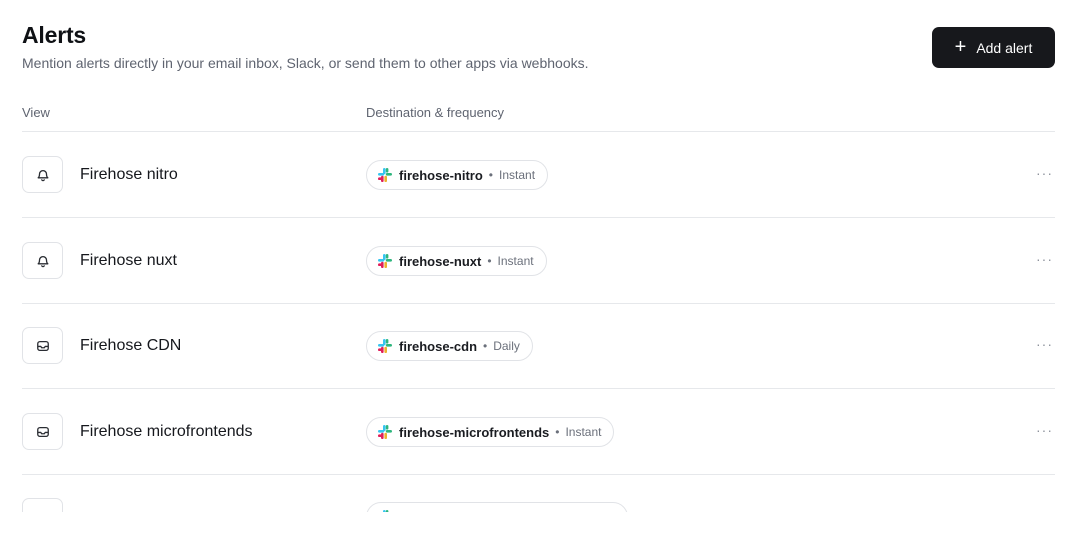 The width and height of the screenshot is (1078, 535). What do you see at coordinates (166, 432) in the screenshot?
I see `alert-name: Firehose microfrontends` at bounding box center [166, 432].